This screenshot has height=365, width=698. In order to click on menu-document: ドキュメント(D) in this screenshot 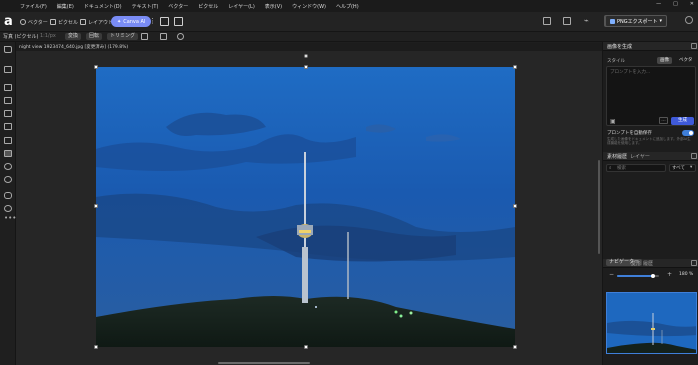, I will do `click(103, 6)`.